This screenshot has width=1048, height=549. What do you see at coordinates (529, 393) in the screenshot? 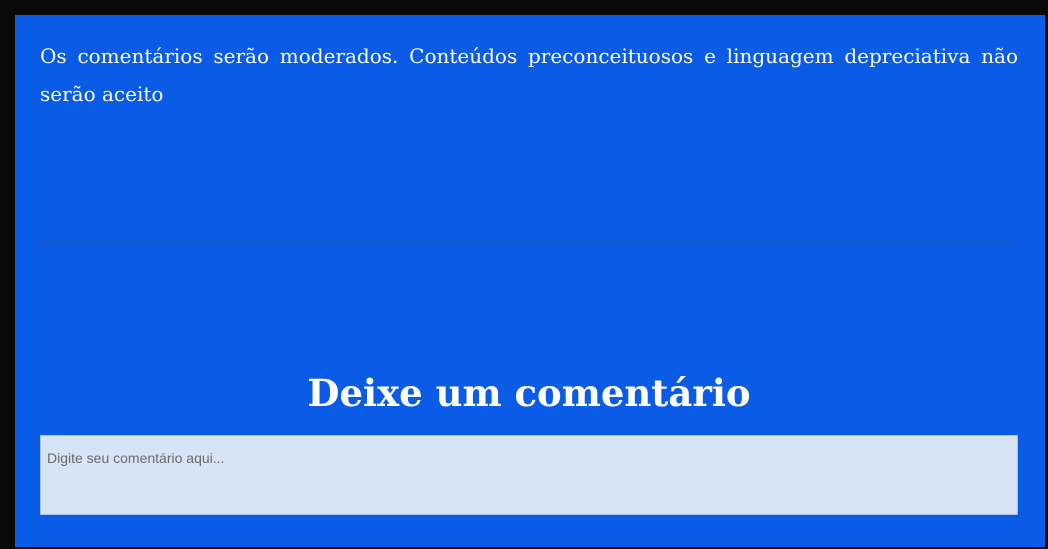
I see `comment-section-heading: Deixe um comentário` at bounding box center [529, 393].